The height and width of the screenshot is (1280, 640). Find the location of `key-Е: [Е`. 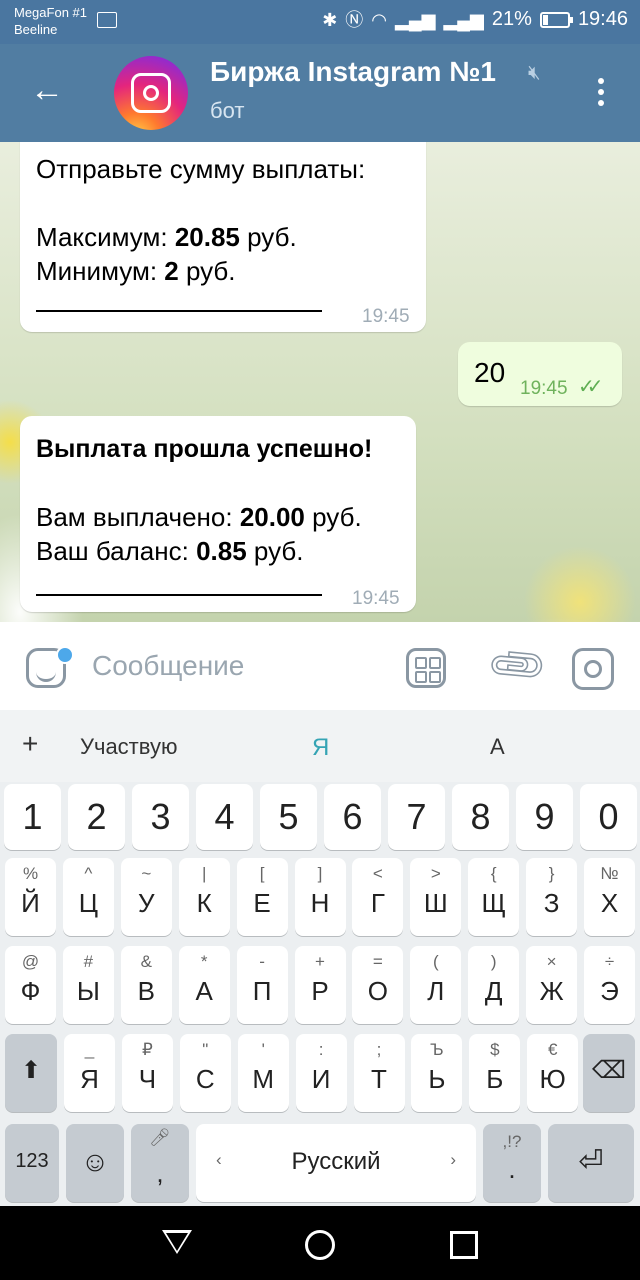

key-Е: [Е is located at coordinates (262, 897).